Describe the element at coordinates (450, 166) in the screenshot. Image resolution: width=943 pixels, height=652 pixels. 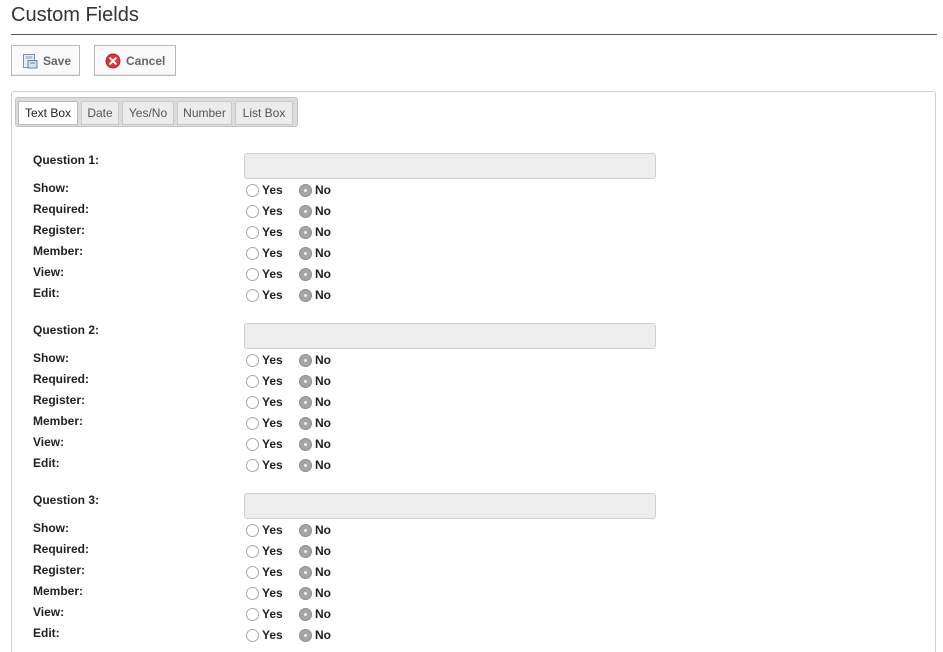
I see `question-1-input` at that location.